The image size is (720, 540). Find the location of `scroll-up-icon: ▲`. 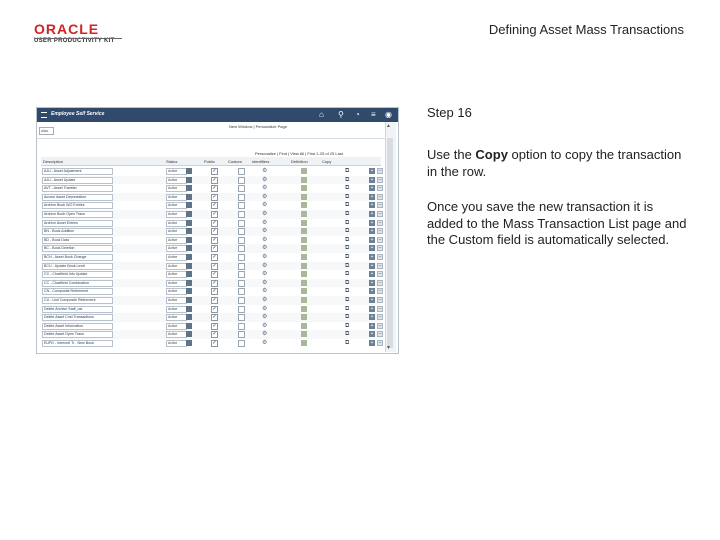

scroll-up-icon: ▲ is located at coordinates (388, 126).